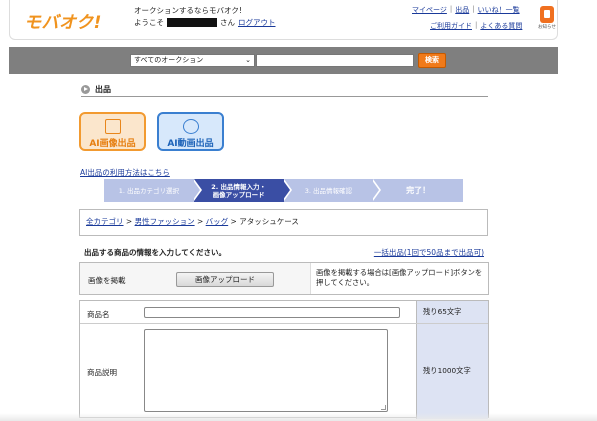 The image size is (597, 421). I want to click on guide-link: ご利用ガイド, so click(451, 26).